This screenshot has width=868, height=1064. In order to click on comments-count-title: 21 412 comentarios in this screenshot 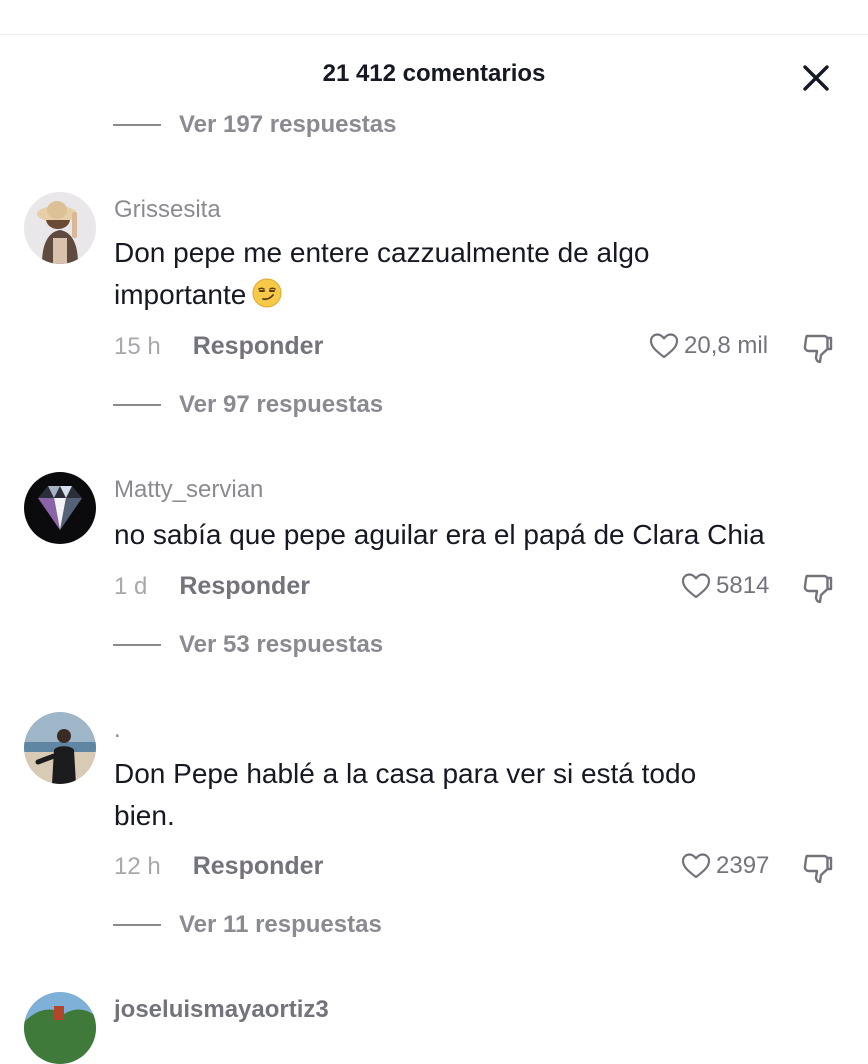, I will do `click(434, 73)`.